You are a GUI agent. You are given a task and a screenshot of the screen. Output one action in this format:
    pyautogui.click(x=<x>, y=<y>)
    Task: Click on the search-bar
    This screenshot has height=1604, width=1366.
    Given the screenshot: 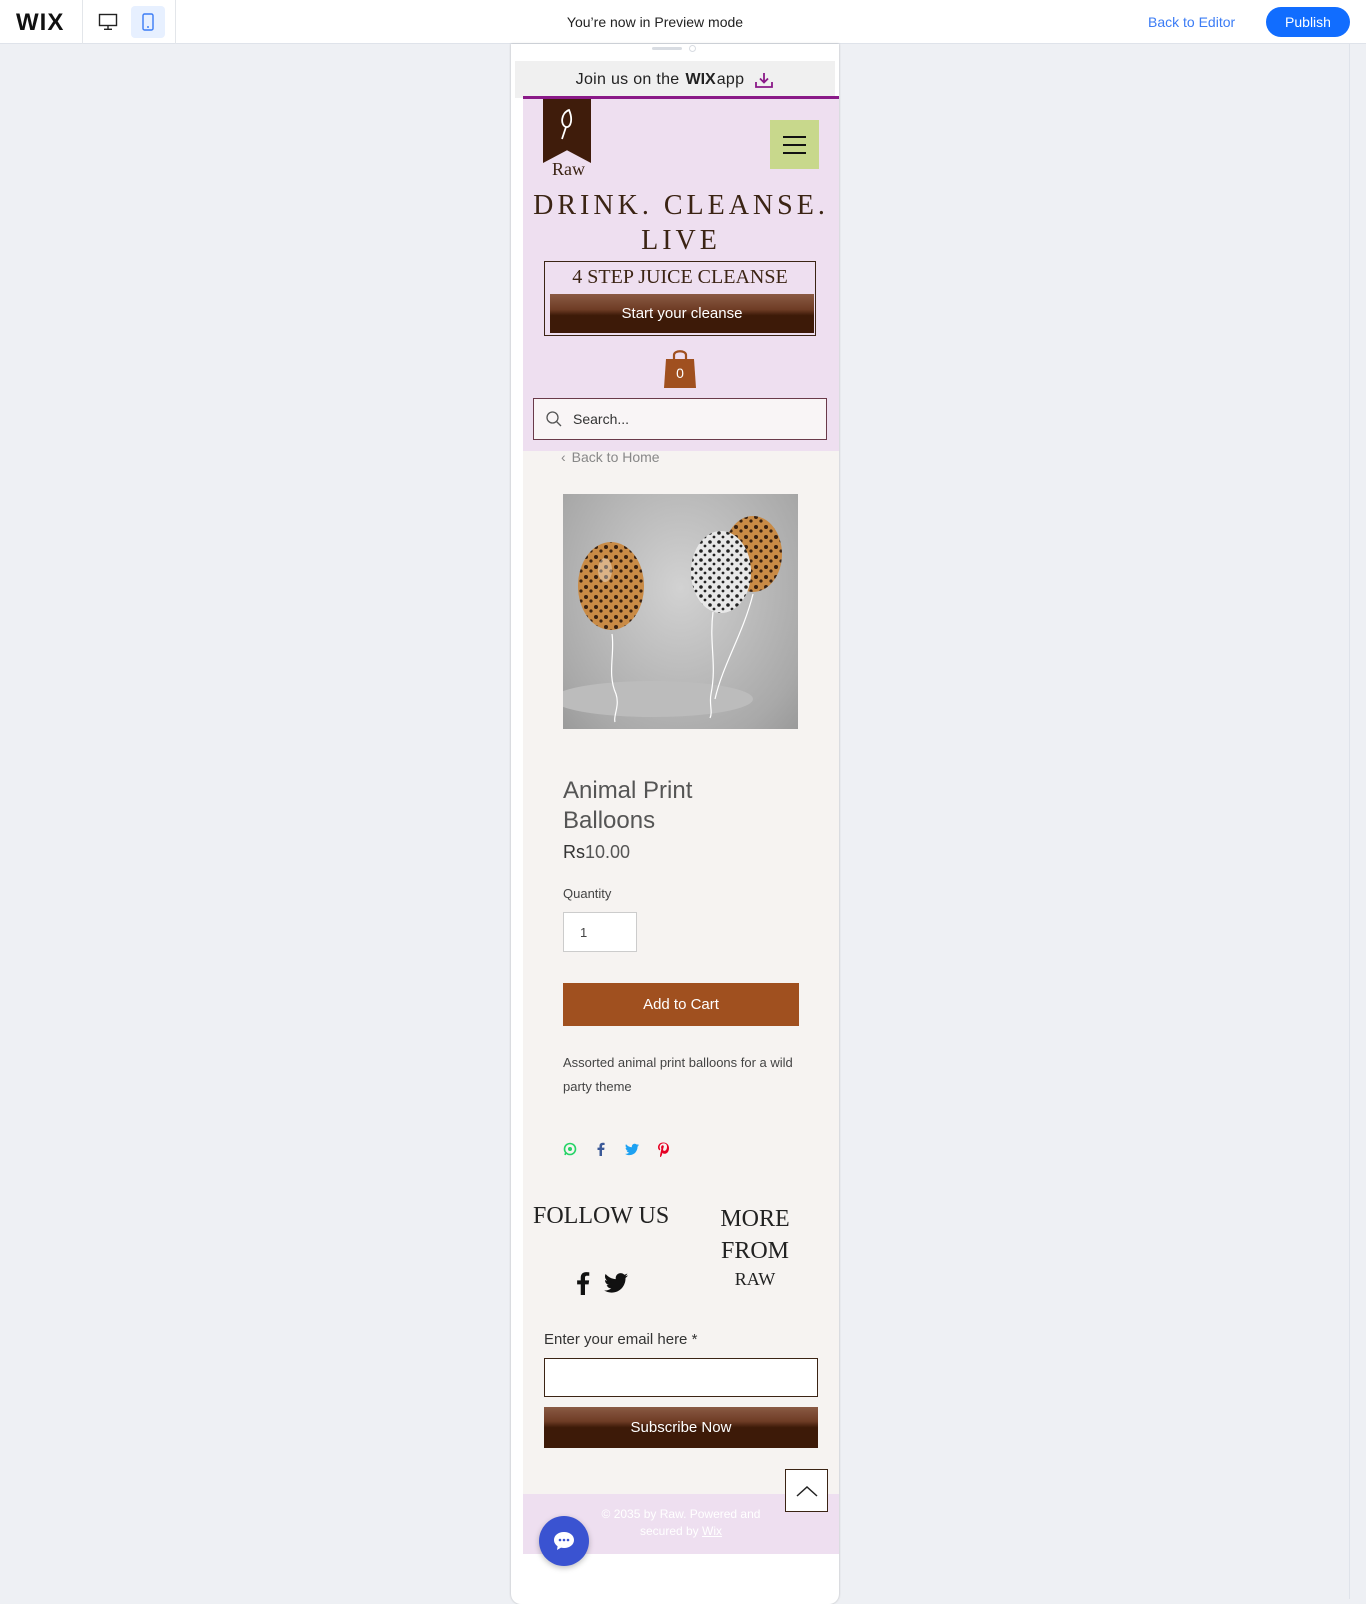 What is the action you would take?
    pyautogui.click(x=680, y=419)
    